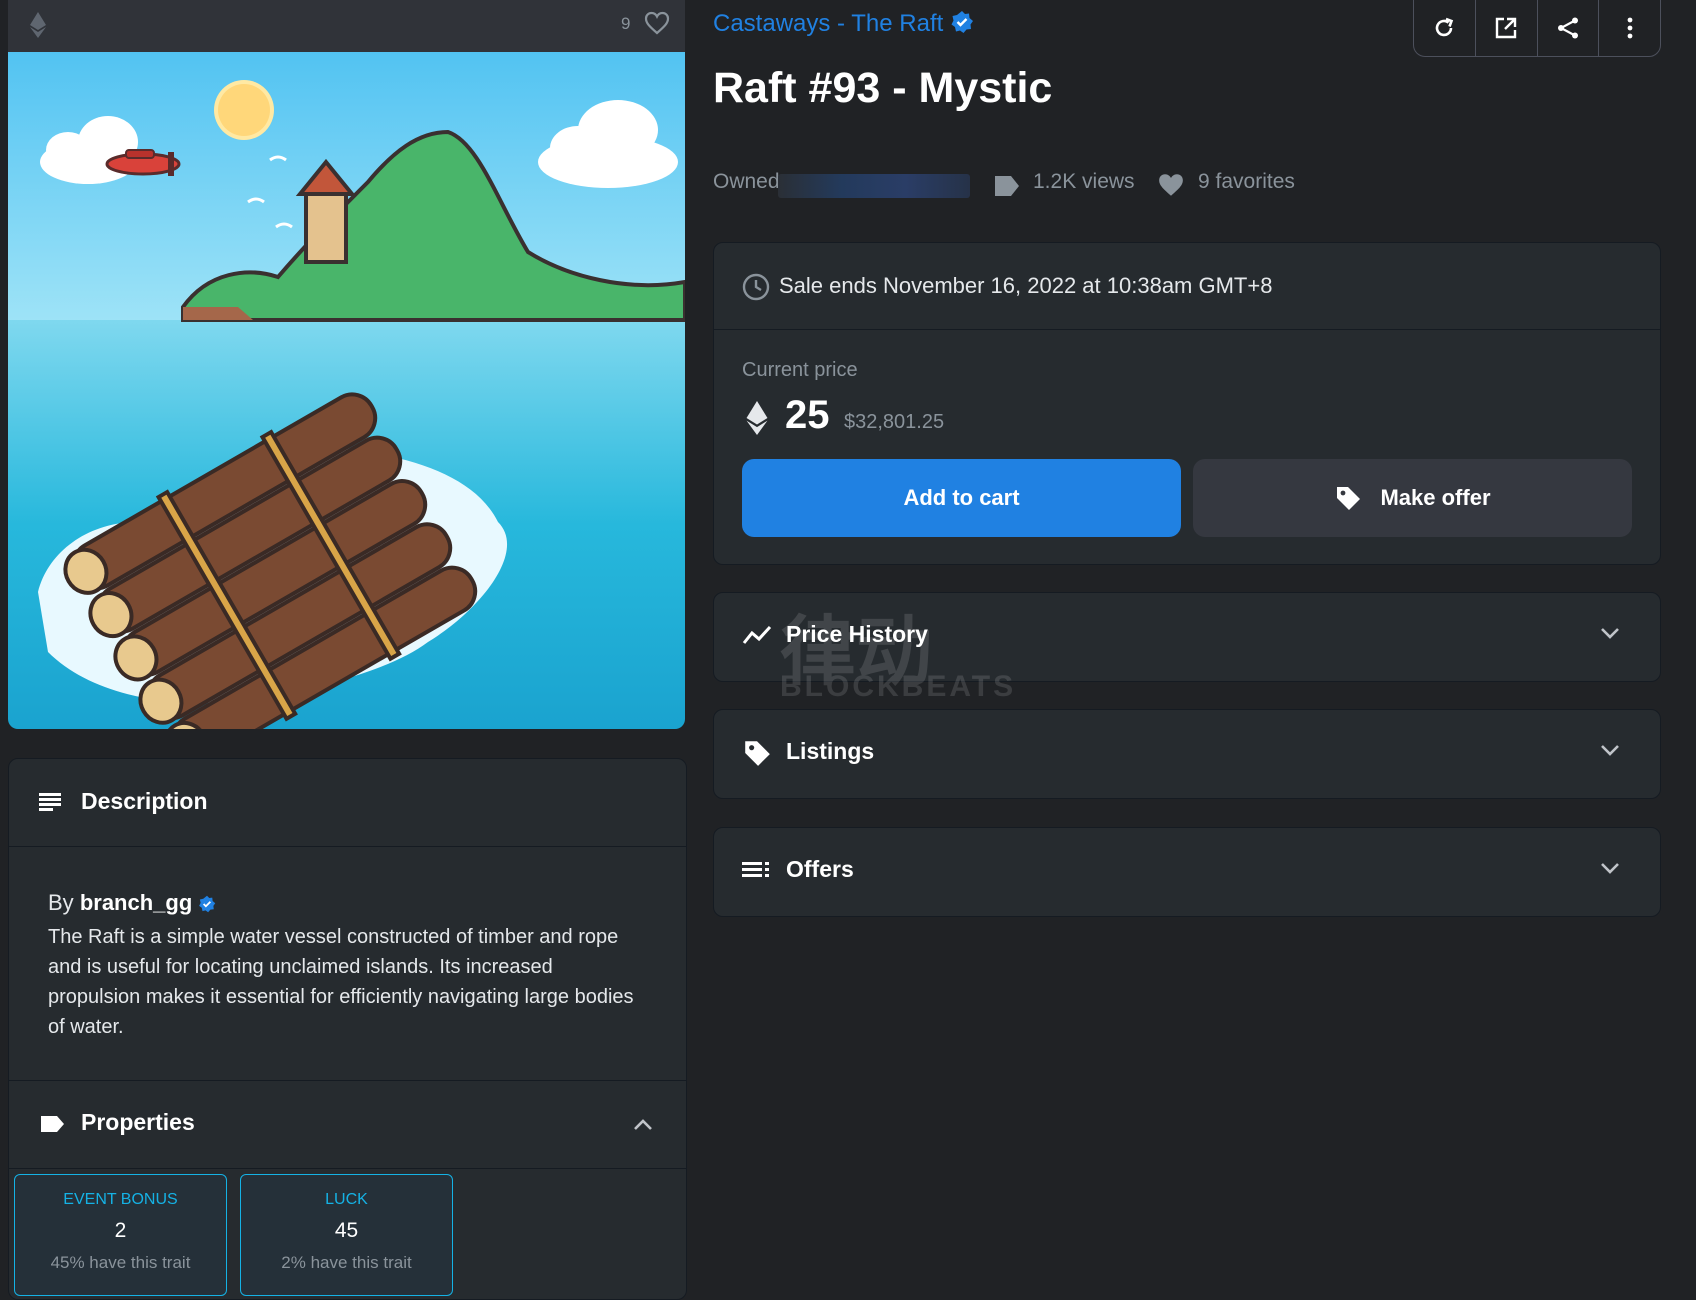 Image resolution: width=1696 pixels, height=1300 pixels. Describe the element at coordinates (120, 1262) in the screenshot. I see `trait-rarity: 45% have this trait` at that location.